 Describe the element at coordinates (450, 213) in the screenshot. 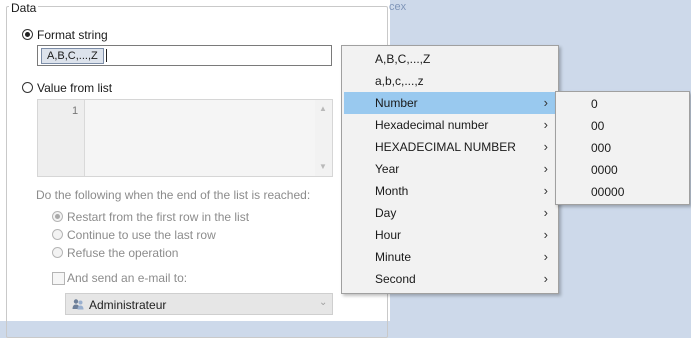

I see `menu-item: Day ›` at that location.